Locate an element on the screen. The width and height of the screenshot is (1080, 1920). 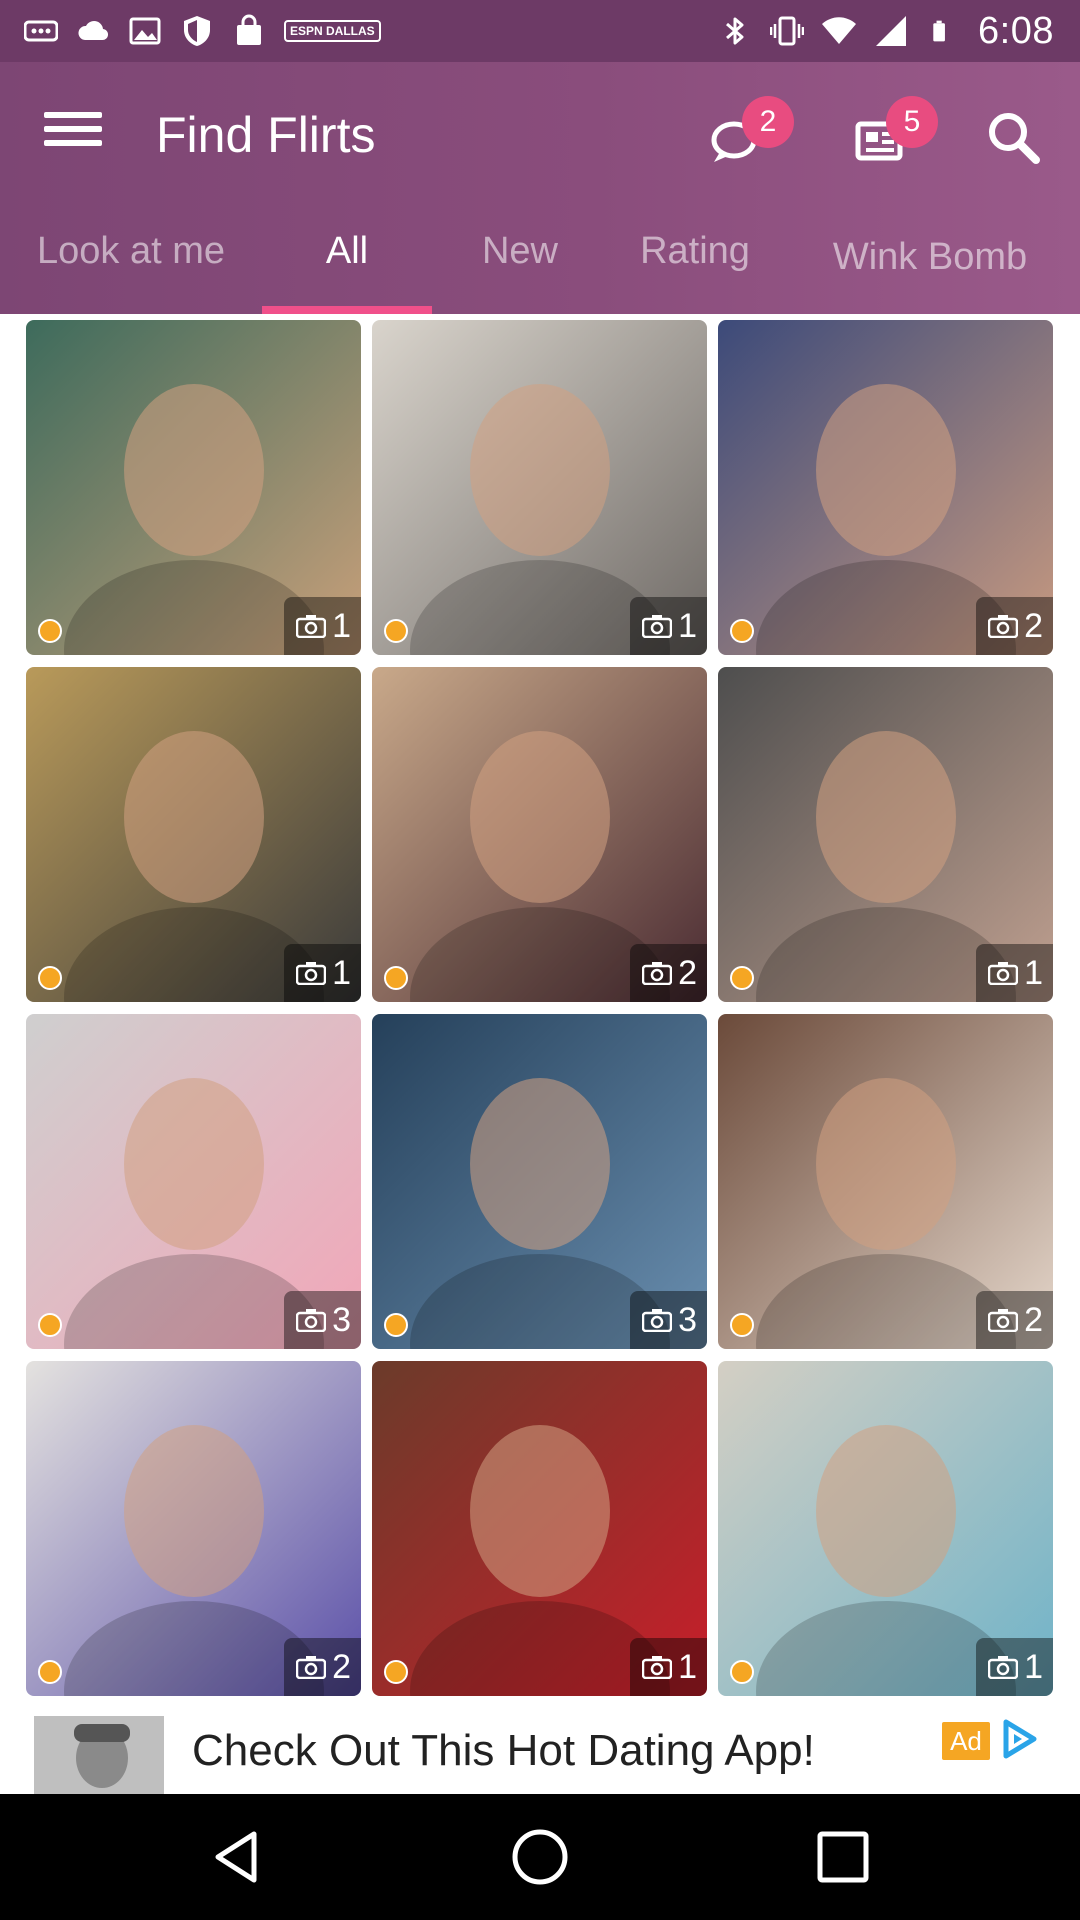
recents-icon is located at coordinates (843, 1857).